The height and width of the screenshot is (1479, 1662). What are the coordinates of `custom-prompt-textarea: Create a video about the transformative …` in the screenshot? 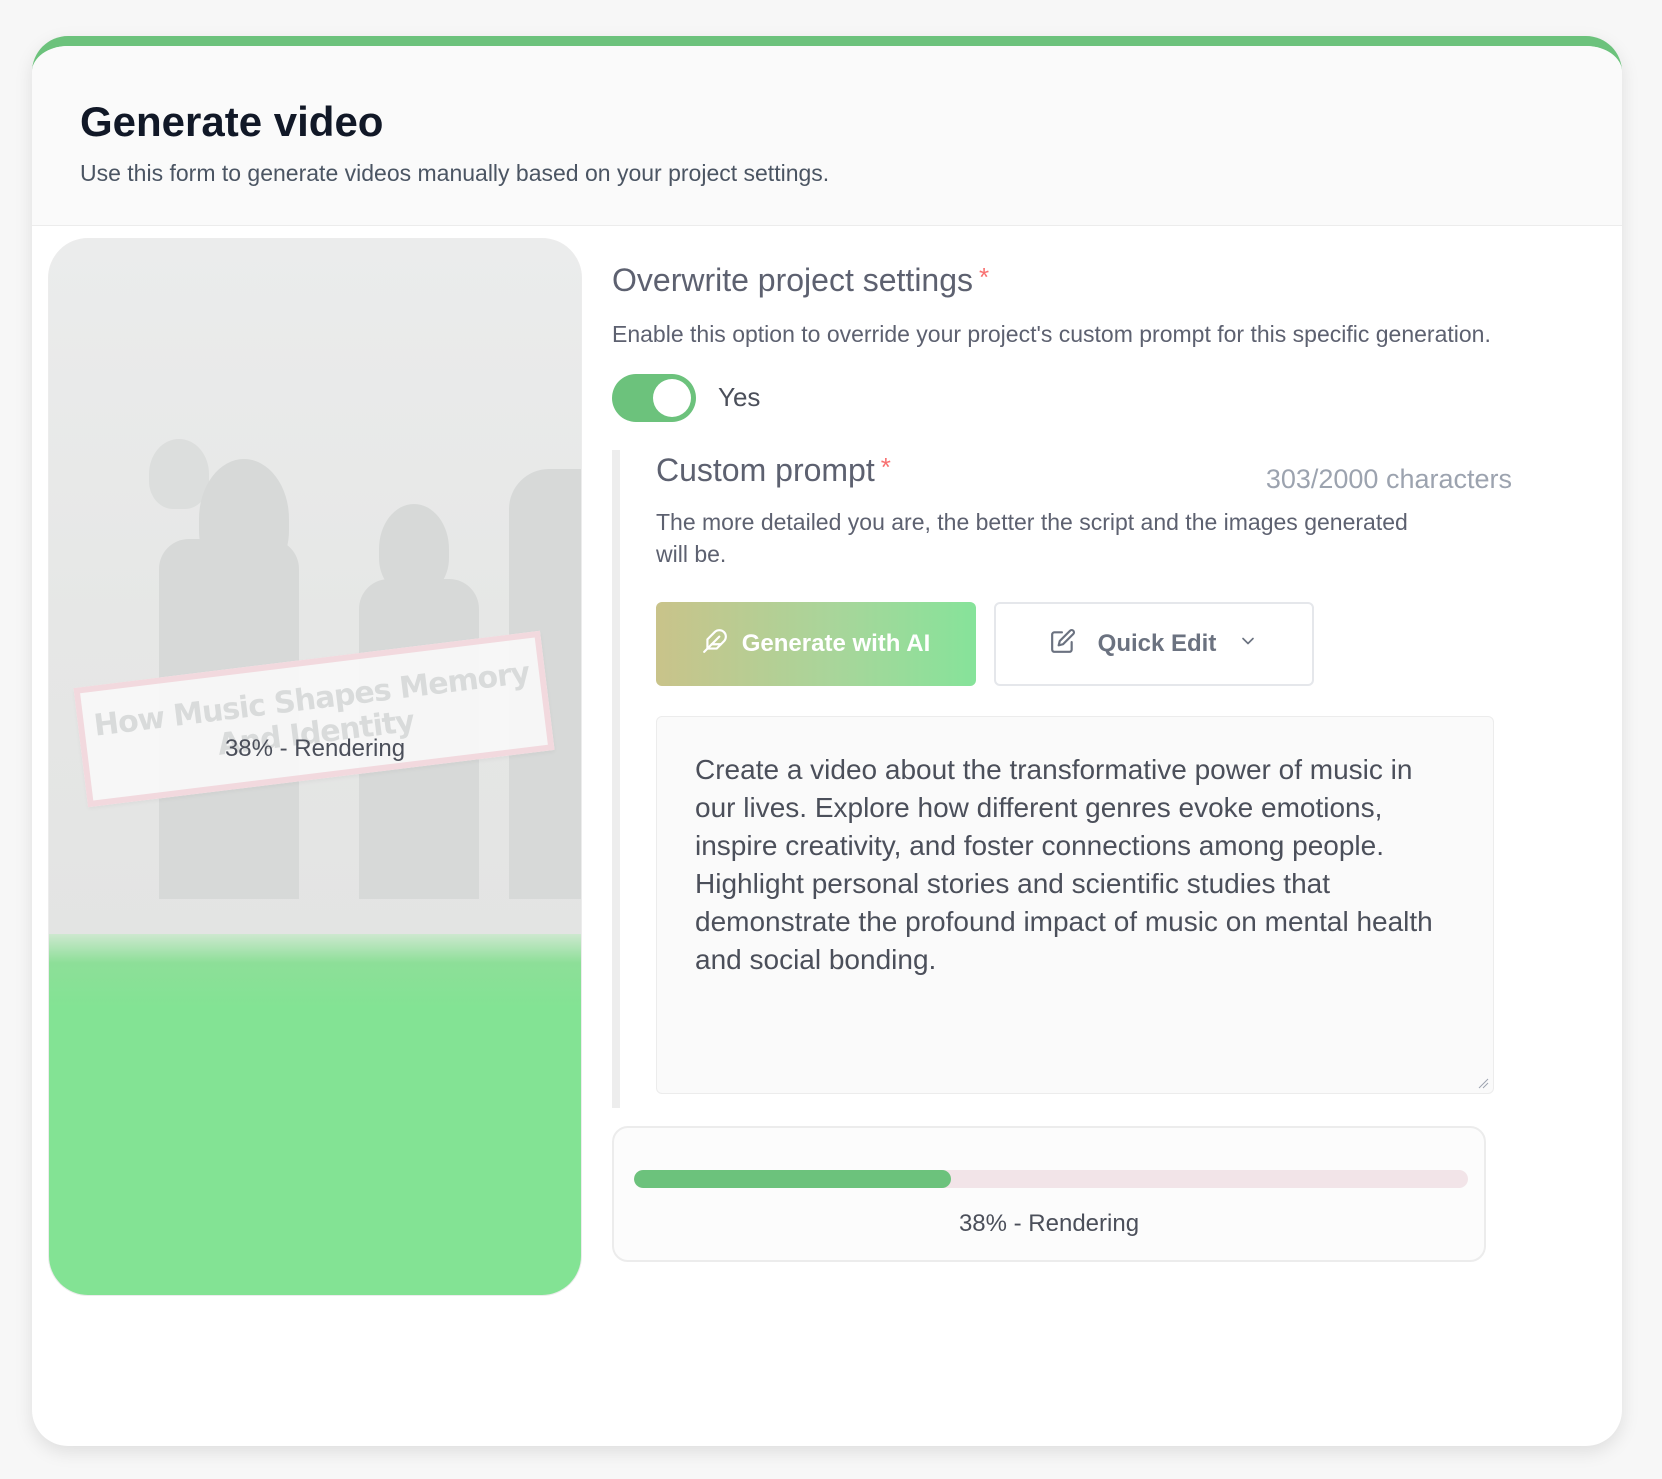 It's located at (1075, 905).